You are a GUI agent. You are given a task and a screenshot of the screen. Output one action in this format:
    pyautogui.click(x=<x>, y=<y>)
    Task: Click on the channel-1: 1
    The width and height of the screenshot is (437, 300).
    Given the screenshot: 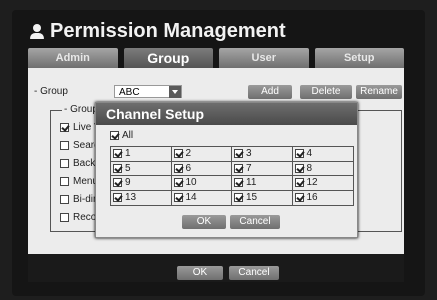 What is the action you would take?
    pyautogui.click(x=141, y=154)
    